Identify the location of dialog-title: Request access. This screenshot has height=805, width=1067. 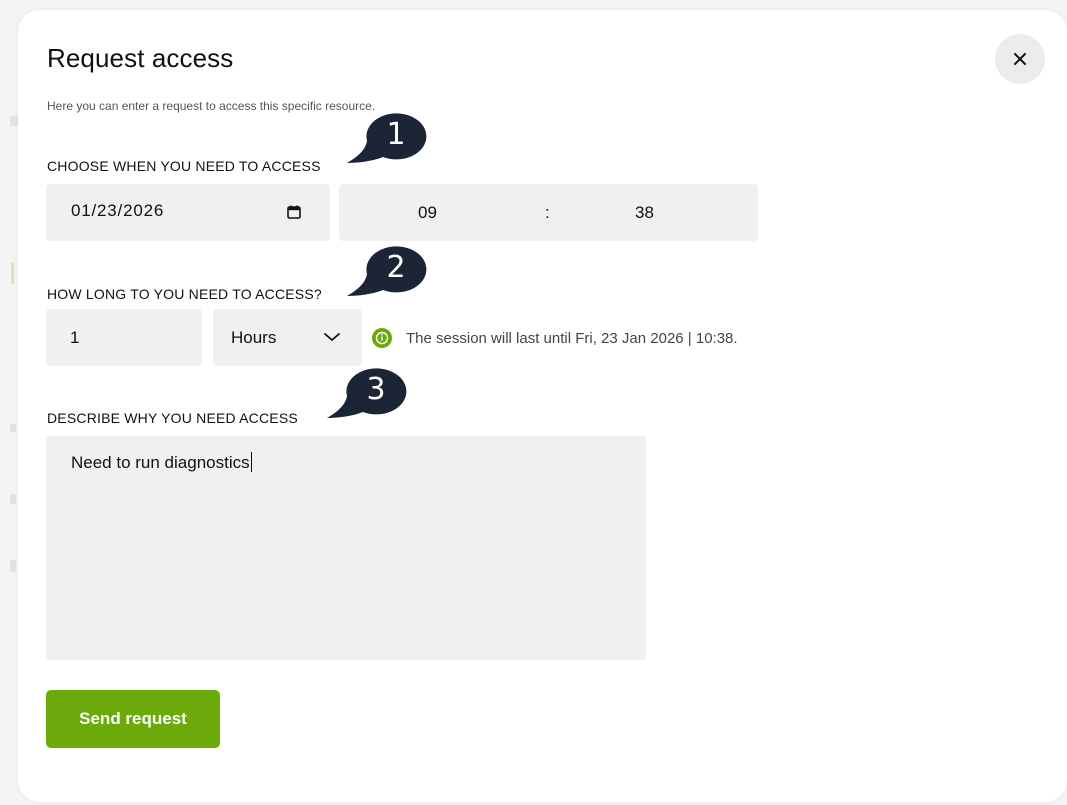
(140, 58).